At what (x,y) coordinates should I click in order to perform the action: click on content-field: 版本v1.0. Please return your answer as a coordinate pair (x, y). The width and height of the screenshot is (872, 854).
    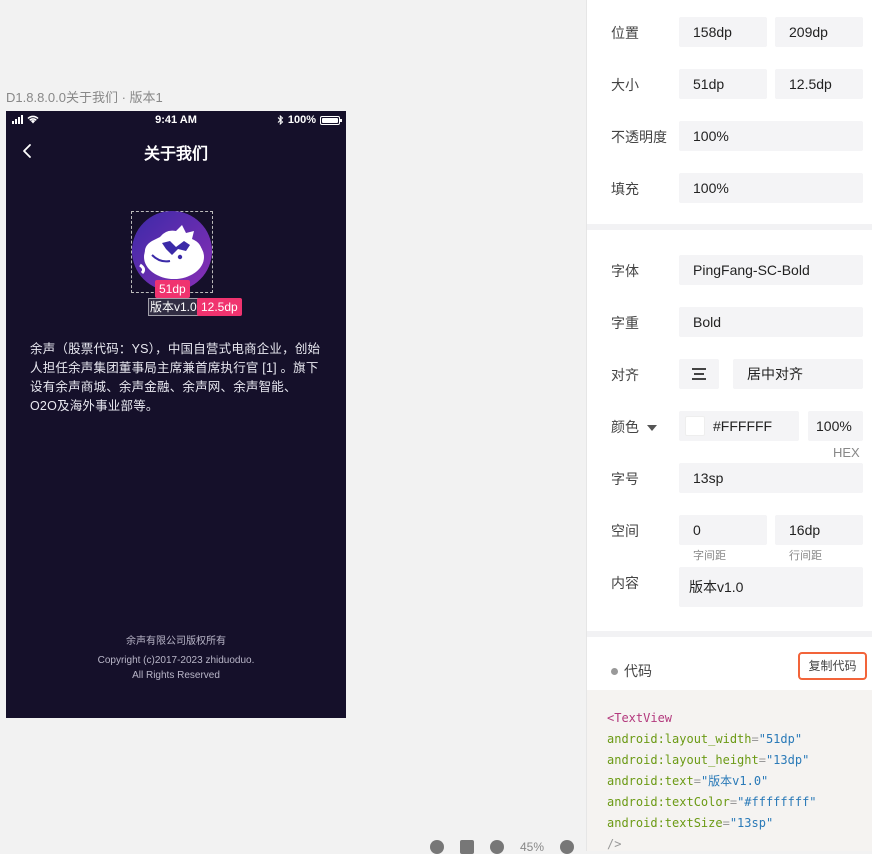
    Looking at the image, I should click on (771, 587).